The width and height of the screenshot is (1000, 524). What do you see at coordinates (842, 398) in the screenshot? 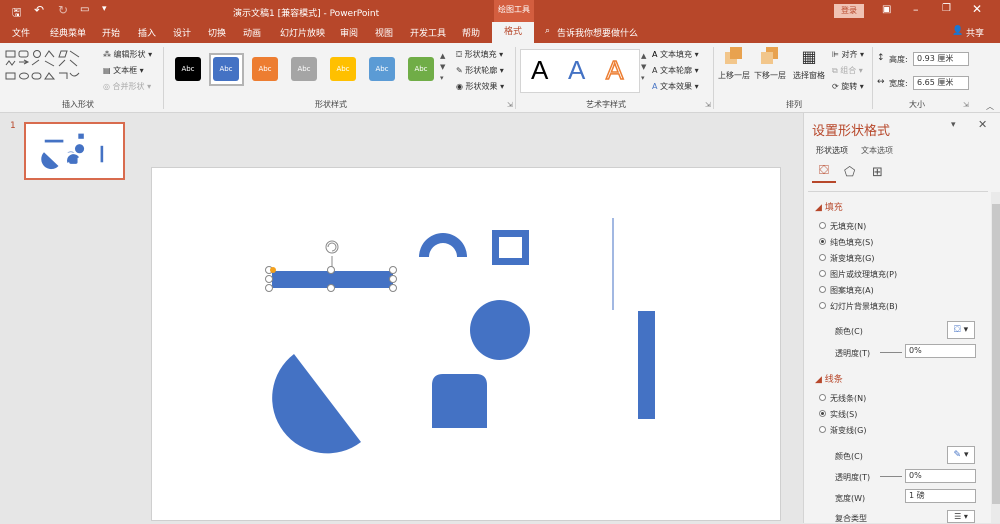
I see `line-option-none: 无线条(N)` at bounding box center [842, 398].